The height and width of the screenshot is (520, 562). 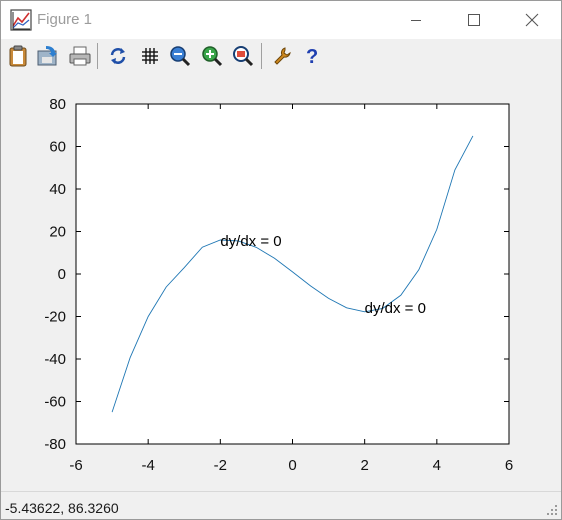 What do you see at coordinates (65, 19) in the screenshot?
I see `window-title: Figure 1` at bounding box center [65, 19].